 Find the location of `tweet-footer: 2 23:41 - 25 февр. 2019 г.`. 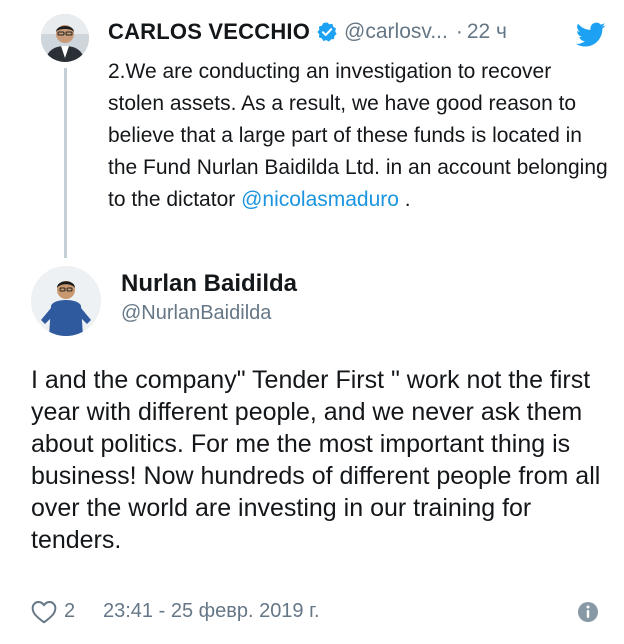

tweet-footer: 2 23:41 - 25 февр. 2019 г. is located at coordinates (321, 613).